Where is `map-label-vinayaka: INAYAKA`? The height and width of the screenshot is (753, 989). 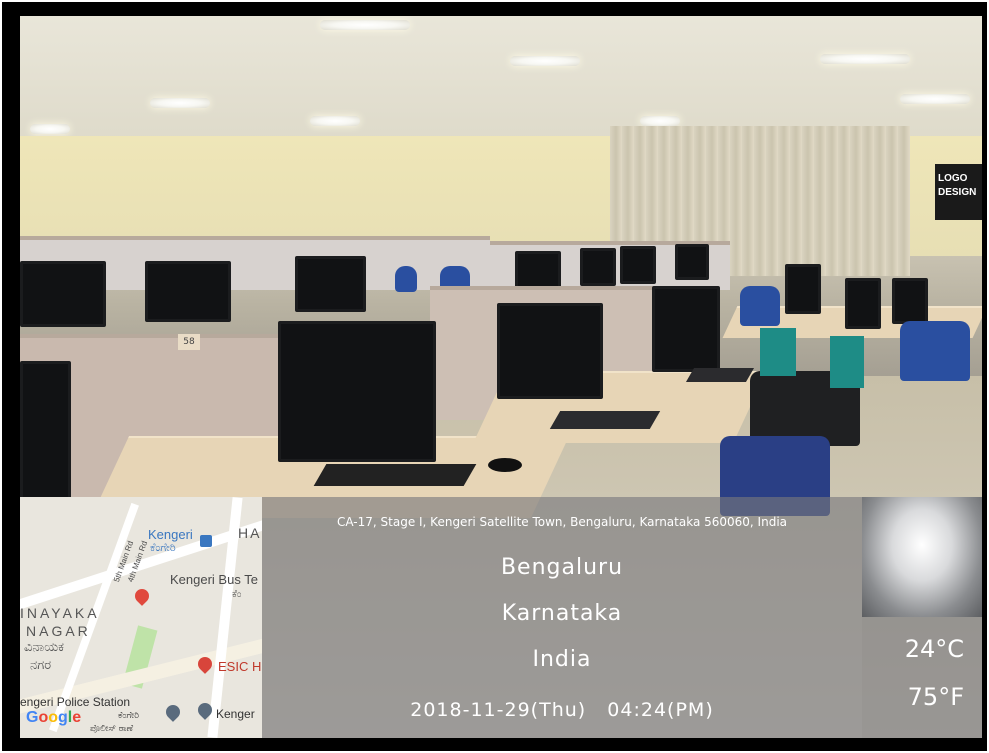
map-label-vinayaka: INAYAKA is located at coordinates (60, 613).